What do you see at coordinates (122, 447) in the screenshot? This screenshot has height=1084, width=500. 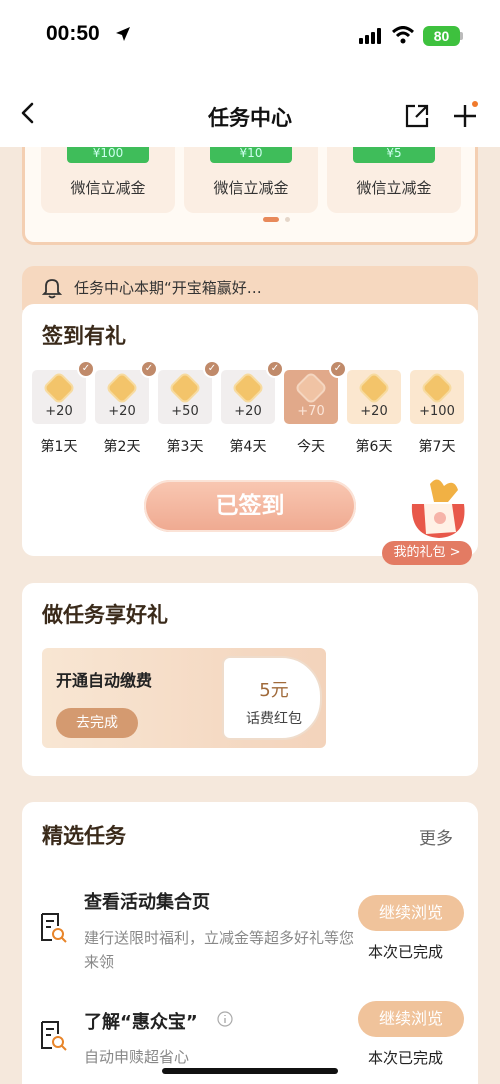 I see `day-label: 第2天` at bounding box center [122, 447].